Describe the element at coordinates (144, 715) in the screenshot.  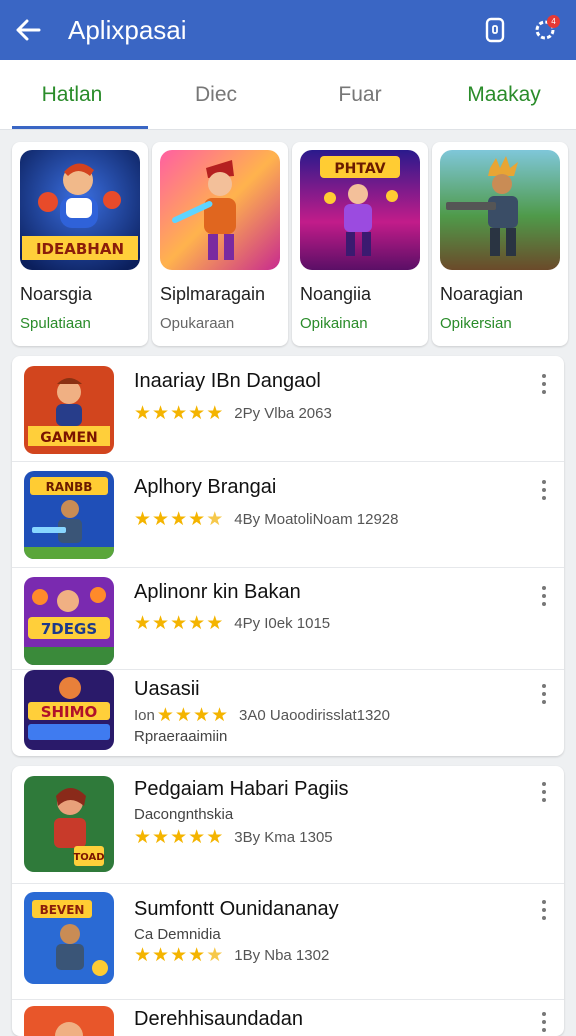
I see `rating-prefix: Ion` at that location.